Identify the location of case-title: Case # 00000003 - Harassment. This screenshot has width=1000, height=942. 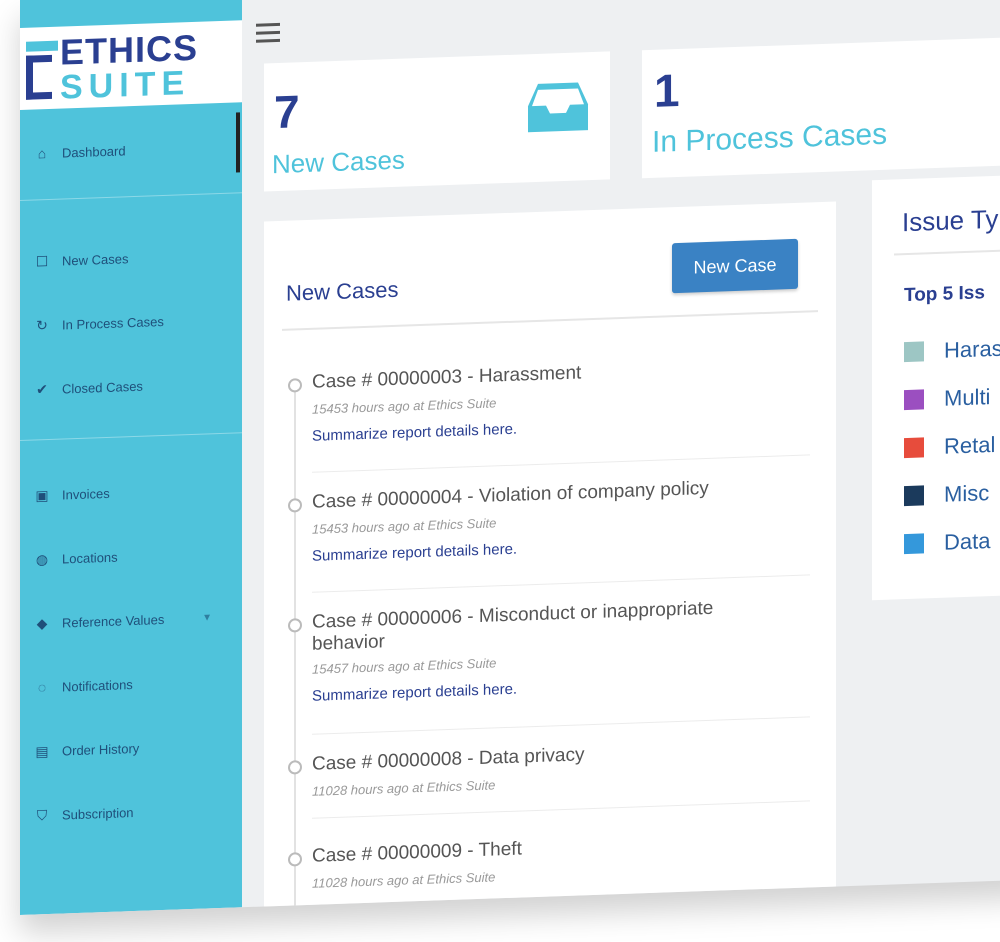
(547, 374).